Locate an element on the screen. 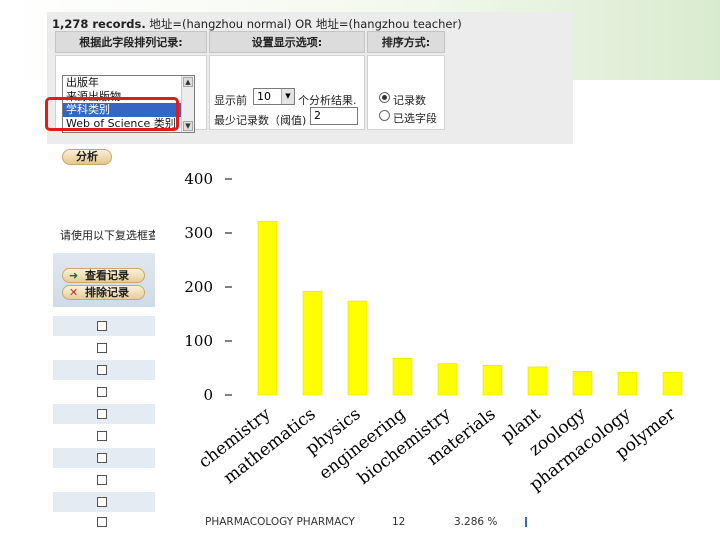 The height and width of the screenshot is (540, 720). selection-highlight-box is located at coordinates (112, 114).